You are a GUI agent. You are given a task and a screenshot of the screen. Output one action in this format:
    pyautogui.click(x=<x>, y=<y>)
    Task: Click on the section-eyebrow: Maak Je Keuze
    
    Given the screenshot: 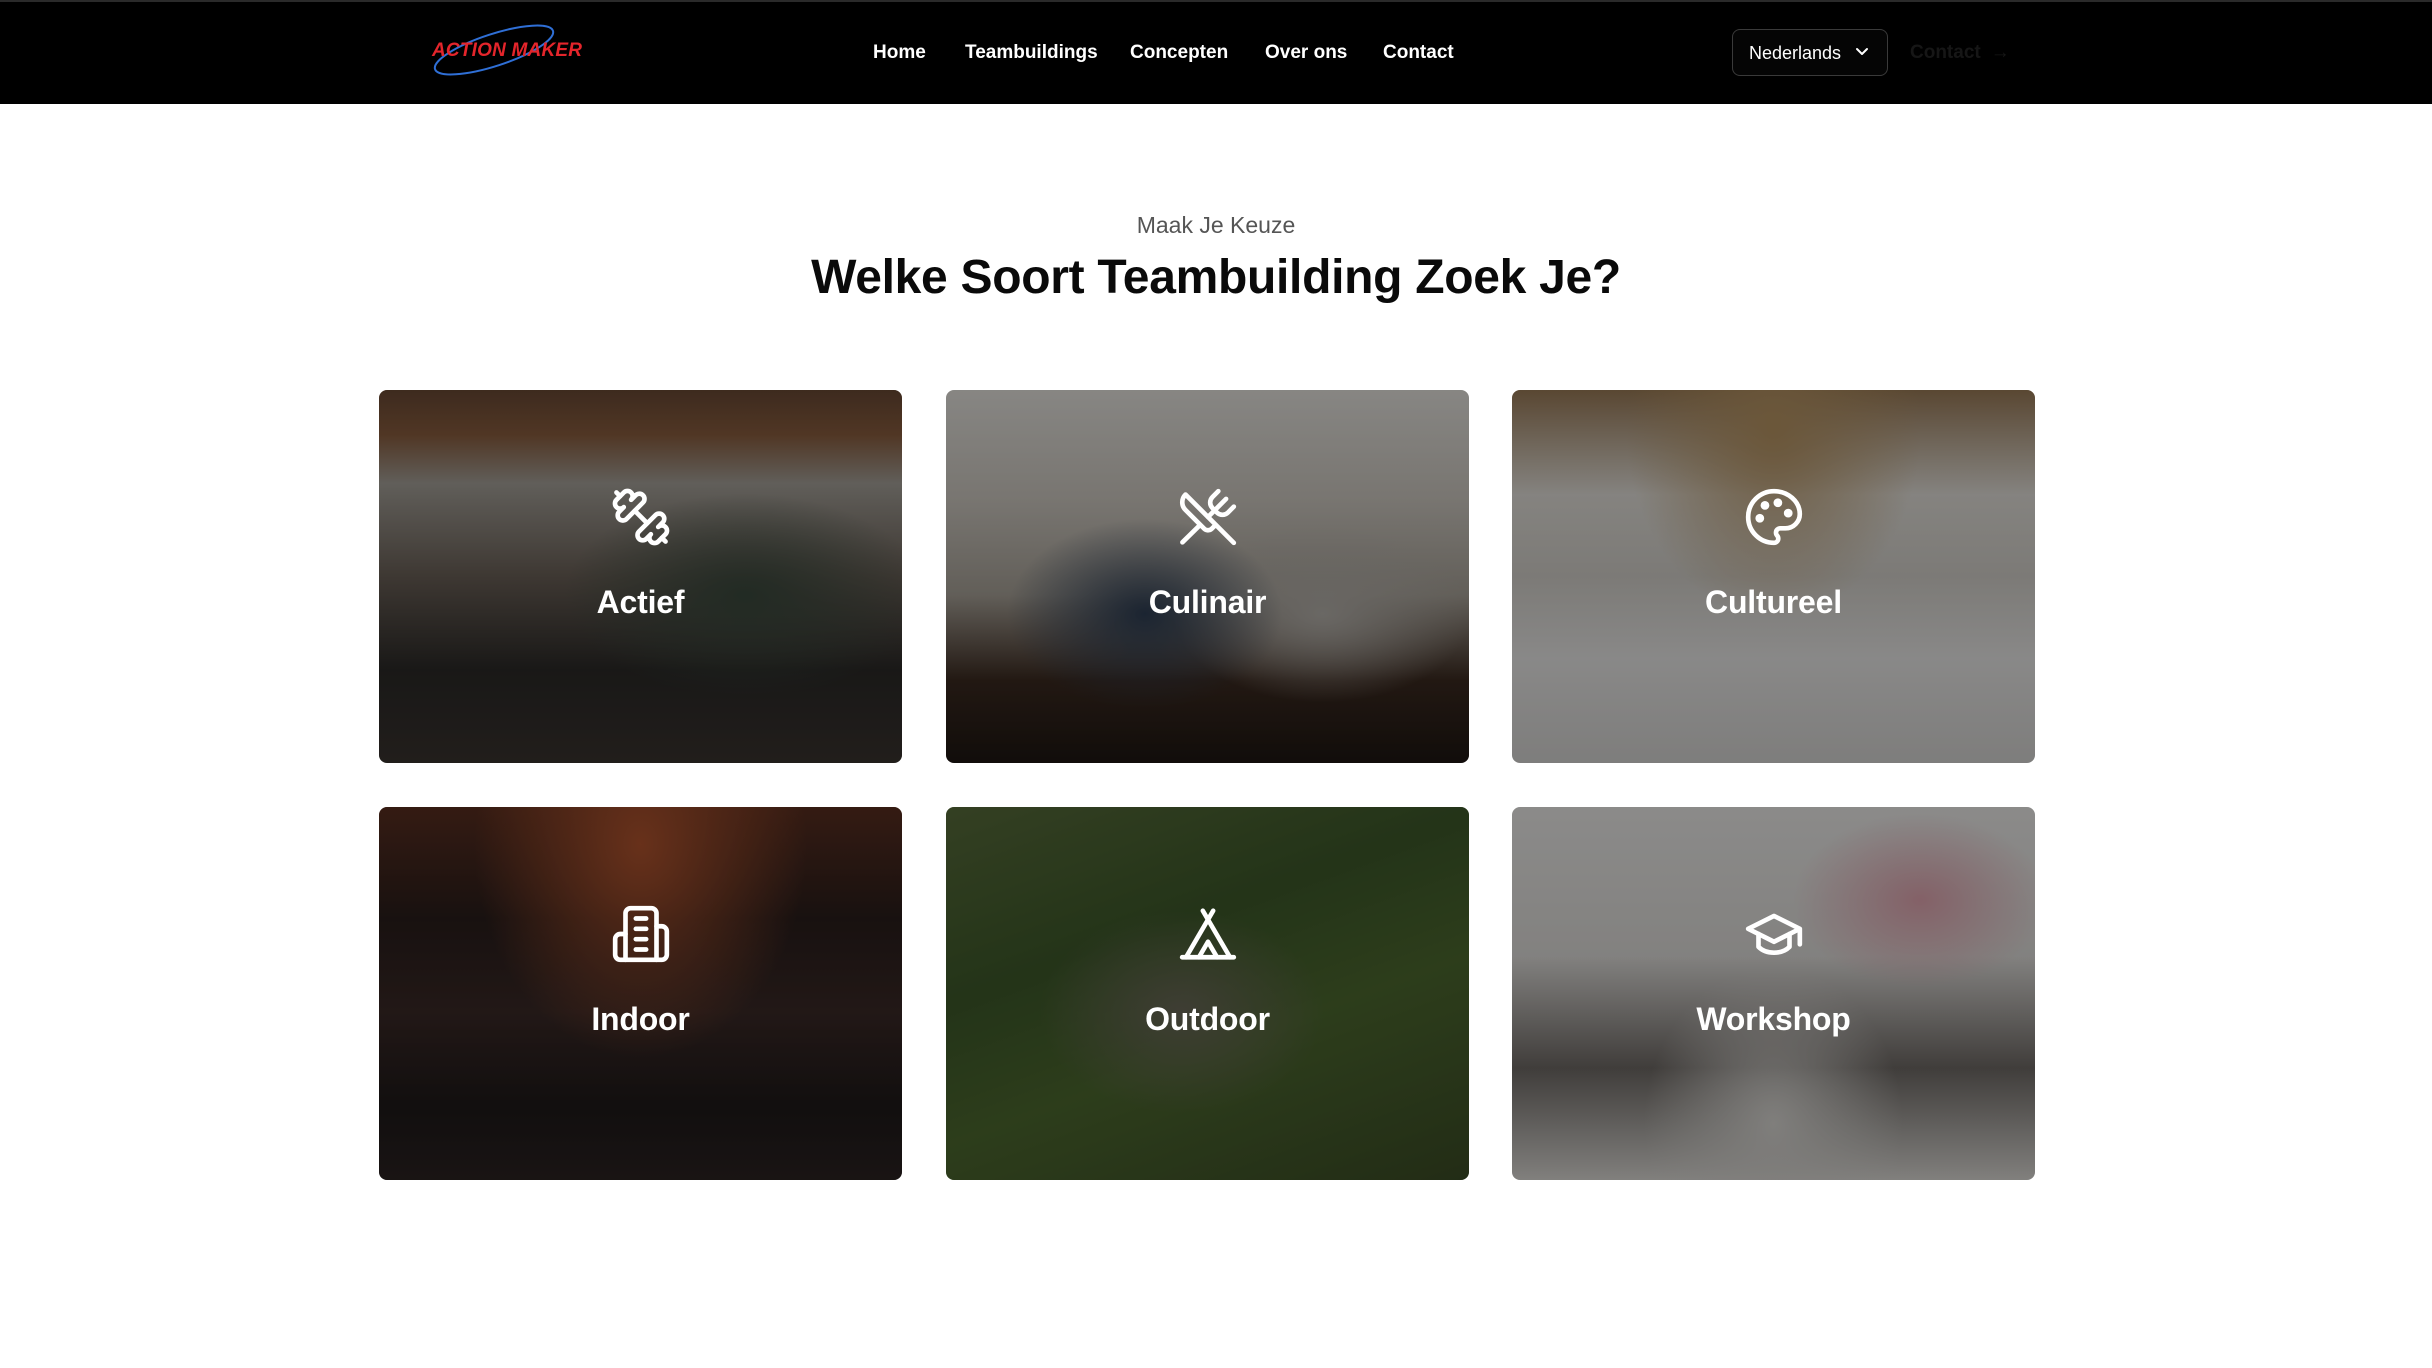 What is the action you would take?
    pyautogui.click(x=1216, y=225)
    